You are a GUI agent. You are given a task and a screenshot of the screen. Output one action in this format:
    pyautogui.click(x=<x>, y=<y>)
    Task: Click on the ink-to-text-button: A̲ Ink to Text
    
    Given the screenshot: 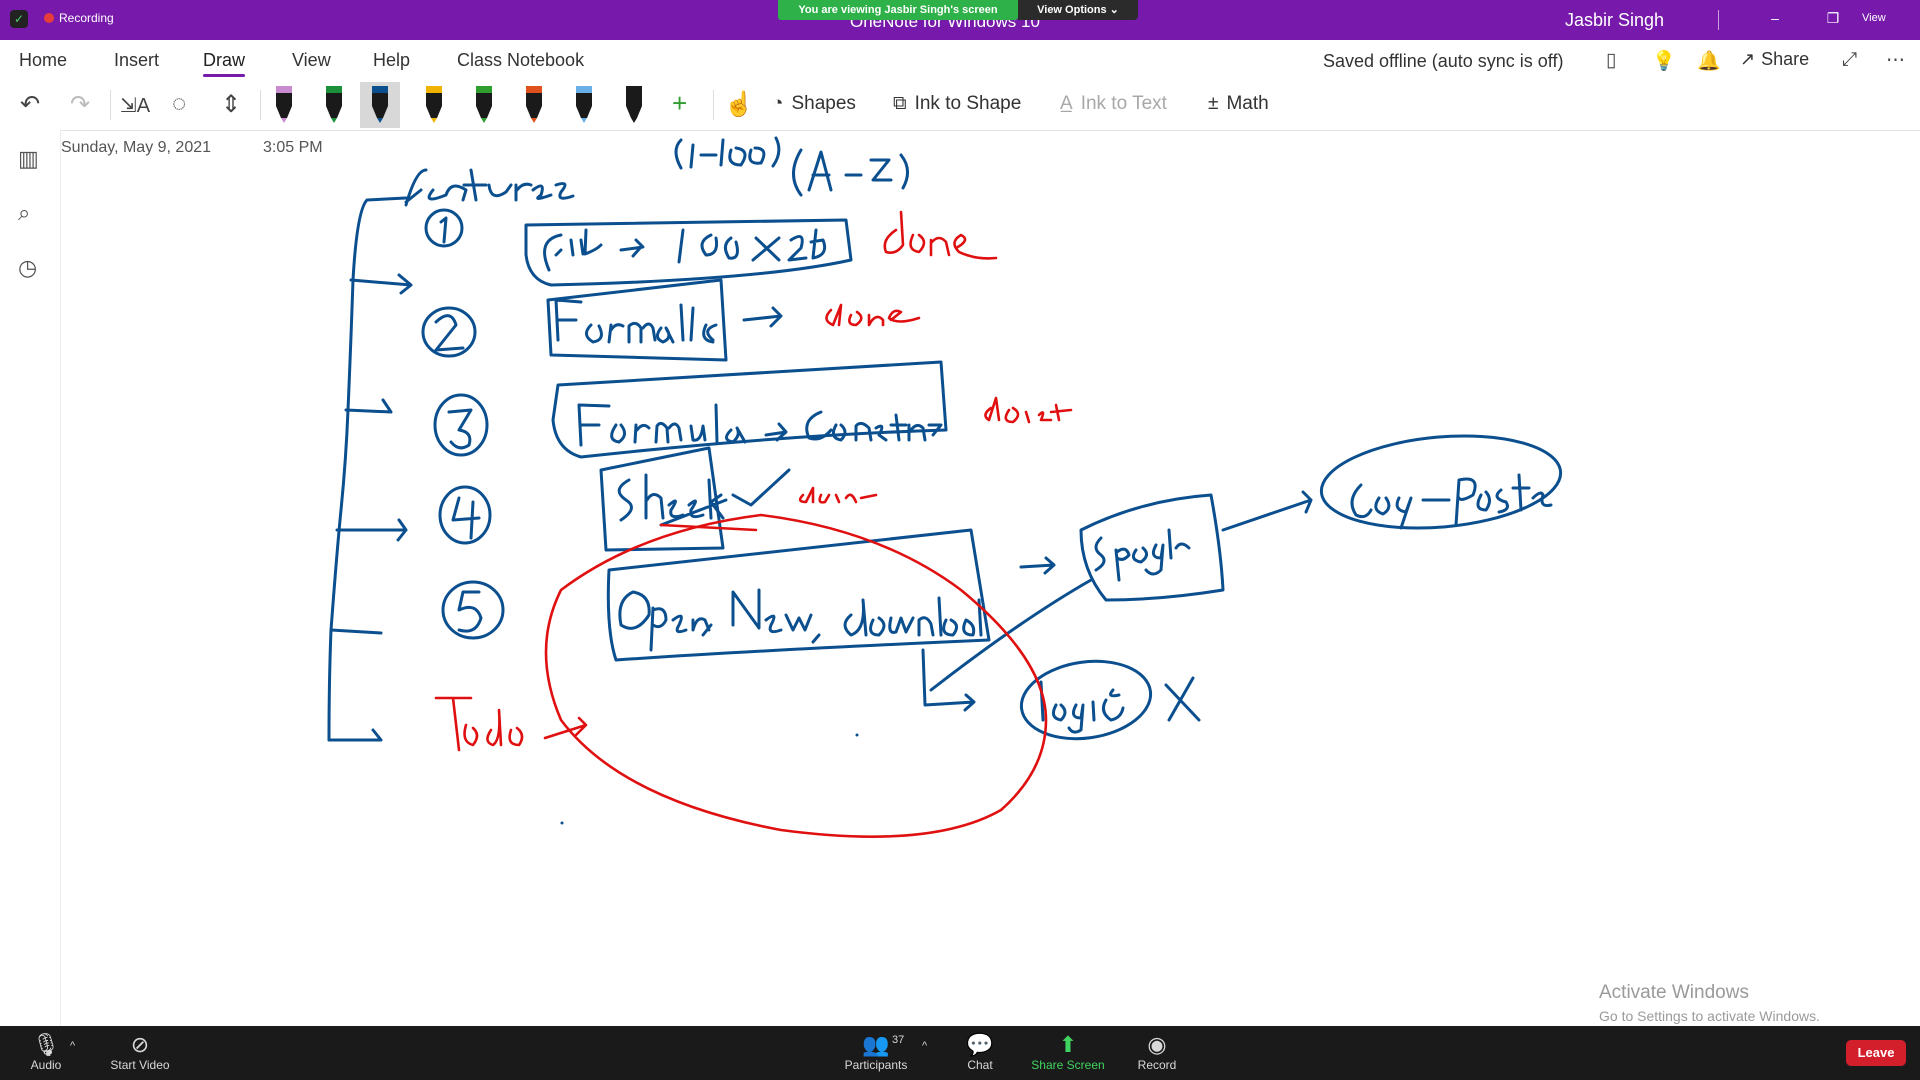 What is the action you would take?
    pyautogui.click(x=1113, y=104)
    